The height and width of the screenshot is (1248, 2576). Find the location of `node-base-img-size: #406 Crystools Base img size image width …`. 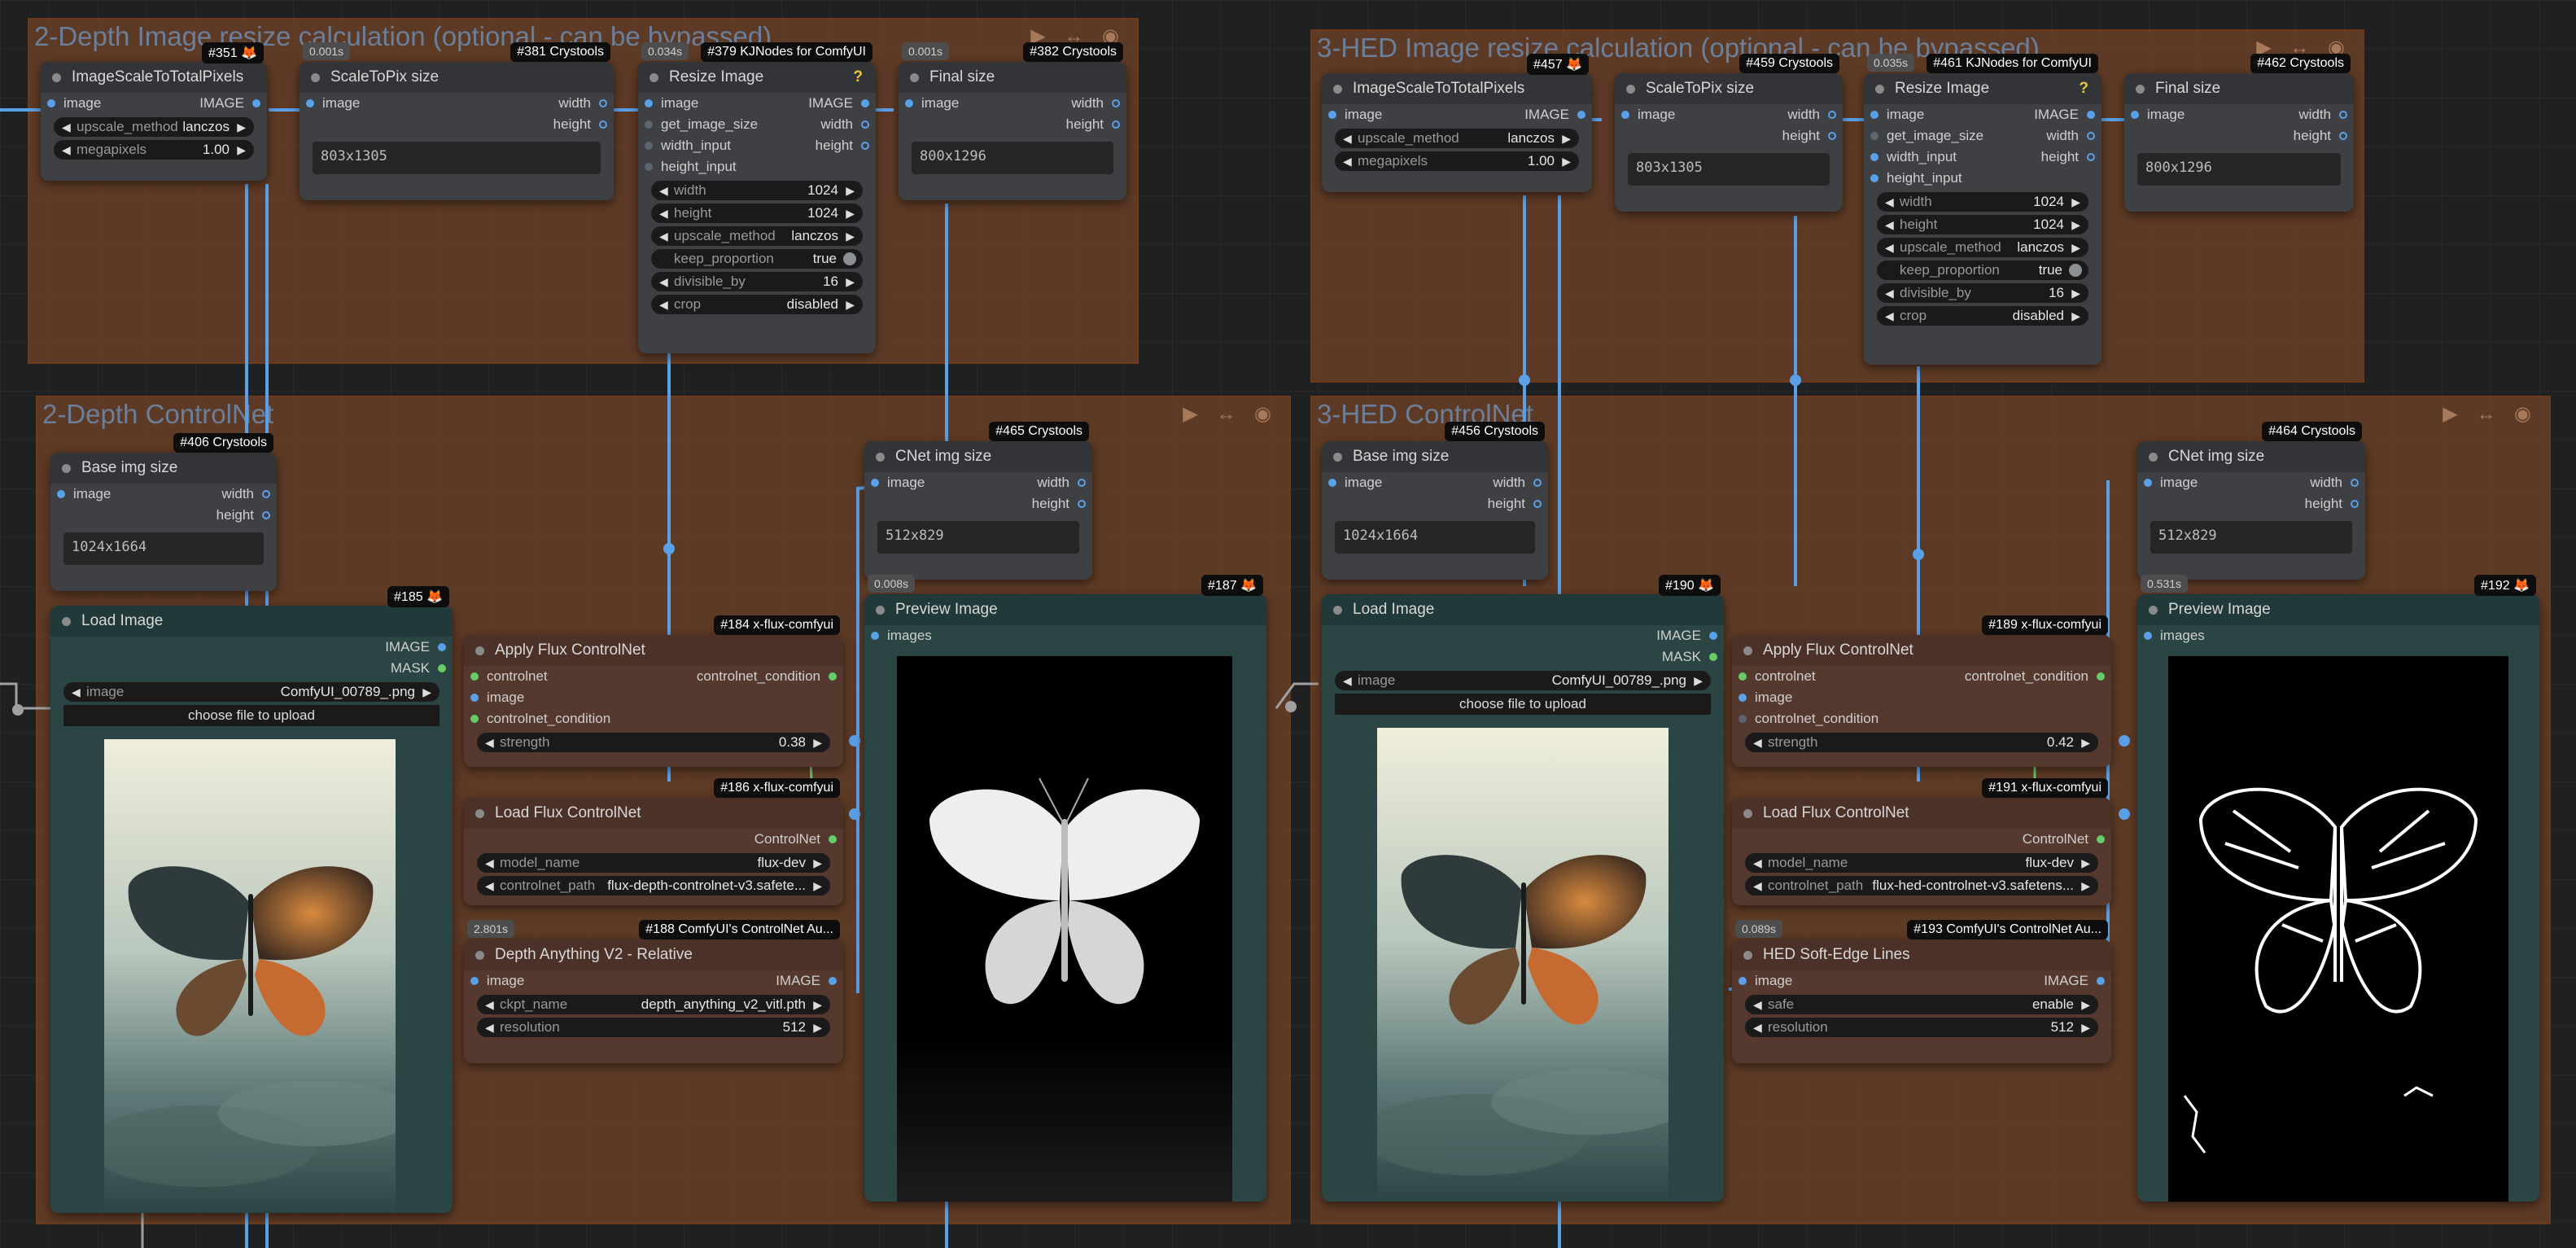

node-base-img-size: #406 Crystools Base img size image width … is located at coordinates (163, 512).